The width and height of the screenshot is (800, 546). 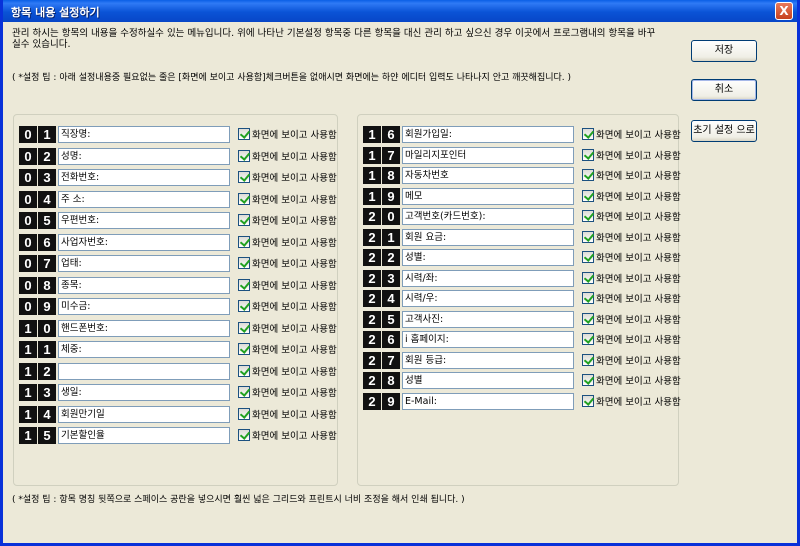 I want to click on item-name-input: 업태:, so click(x=144, y=263).